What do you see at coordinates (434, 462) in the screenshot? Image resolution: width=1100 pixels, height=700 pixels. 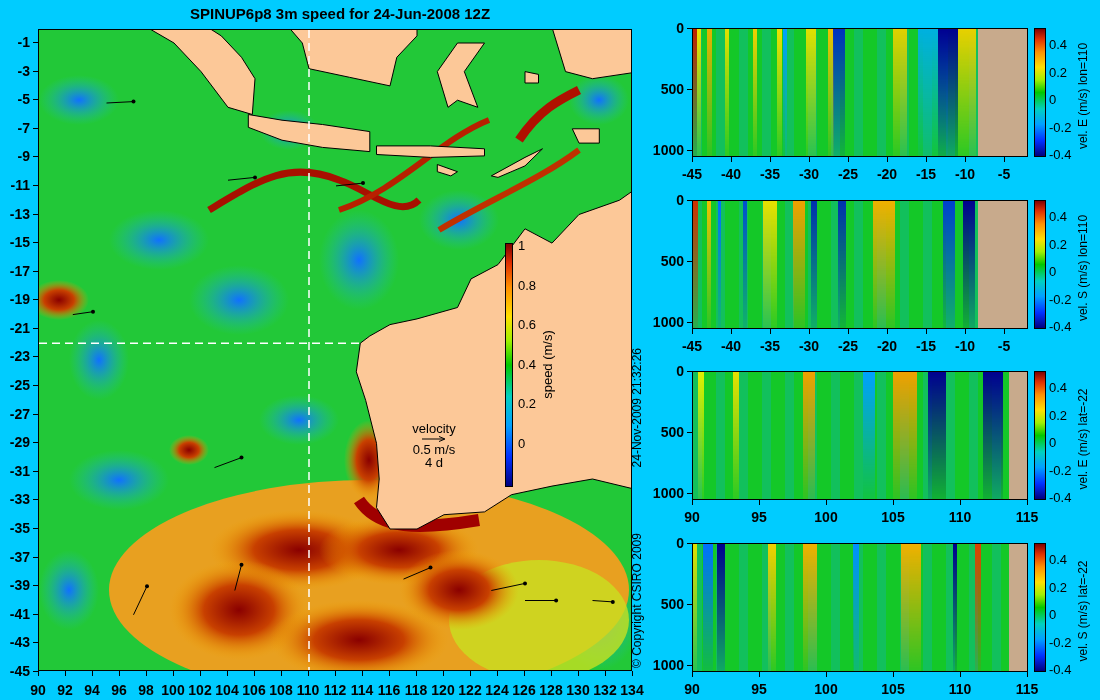 I see `legend-duration: 4 d` at bounding box center [434, 462].